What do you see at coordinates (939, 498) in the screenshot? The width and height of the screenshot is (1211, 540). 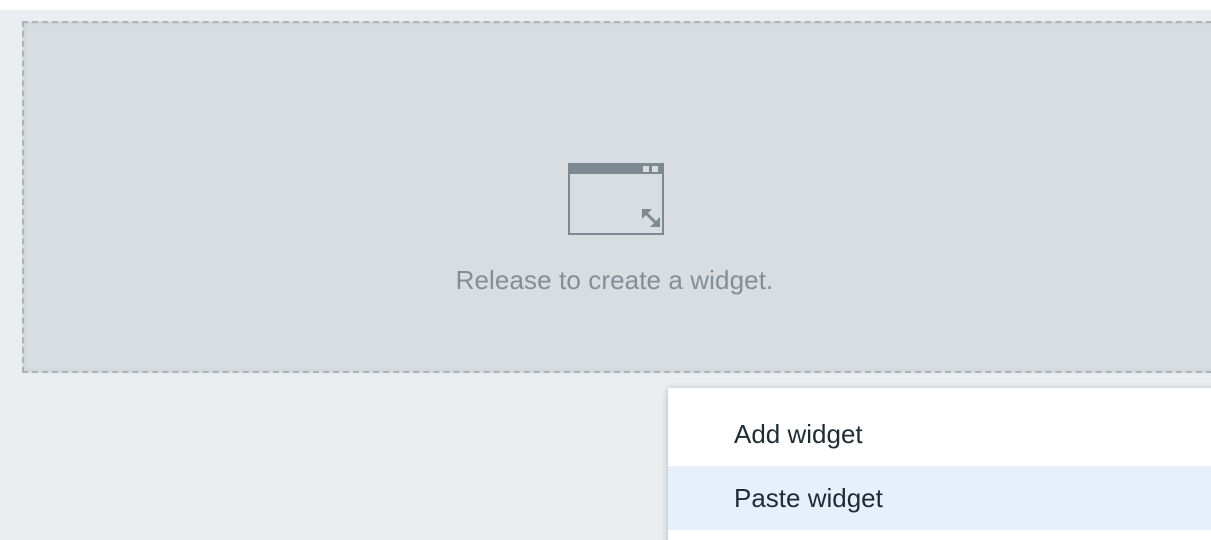 I see `menu-item-paste-widget: Paste widget` at bounding box center [939, 498].